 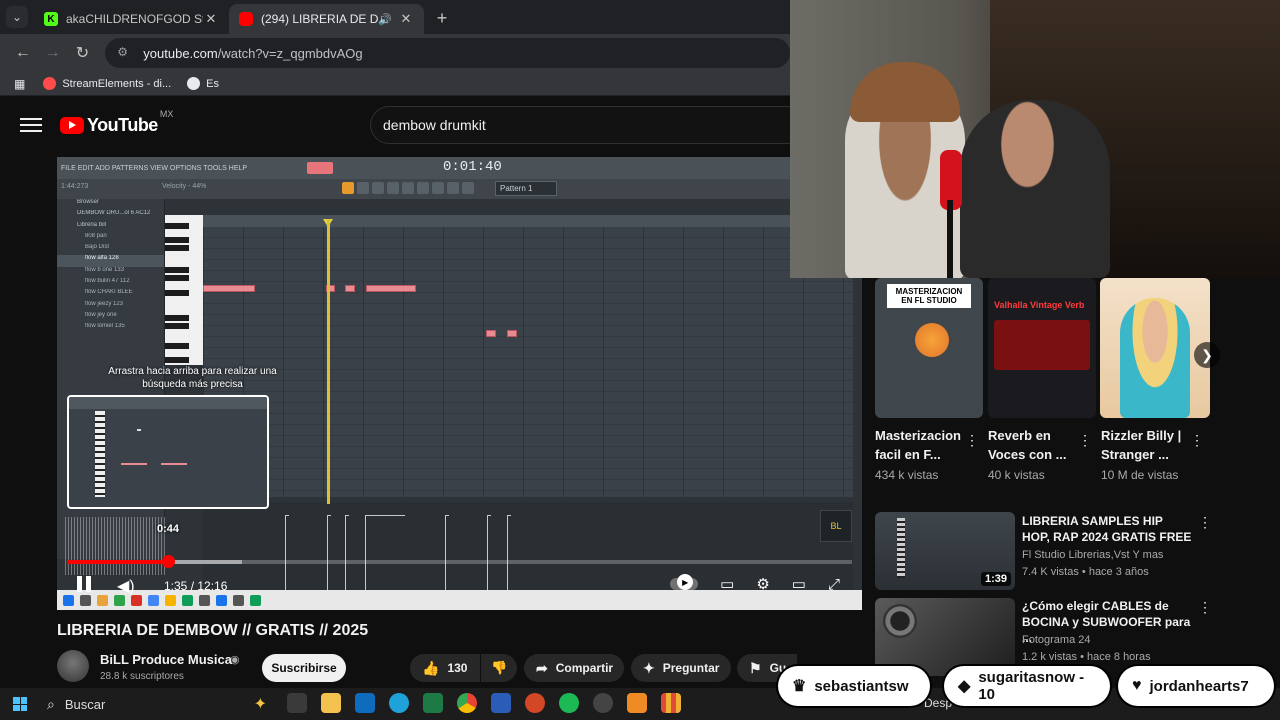 I want to click on new-tab-button: +, so click(x=442, y=18).